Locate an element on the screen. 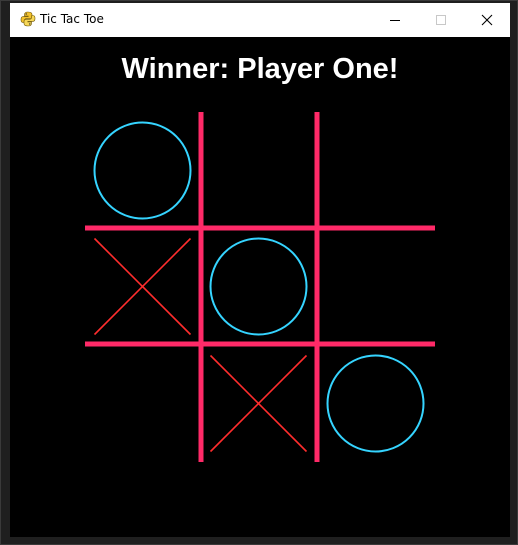 The image size is (518, 545). title-bar: Tic Tac Toe is located at coordinates (260, 20).